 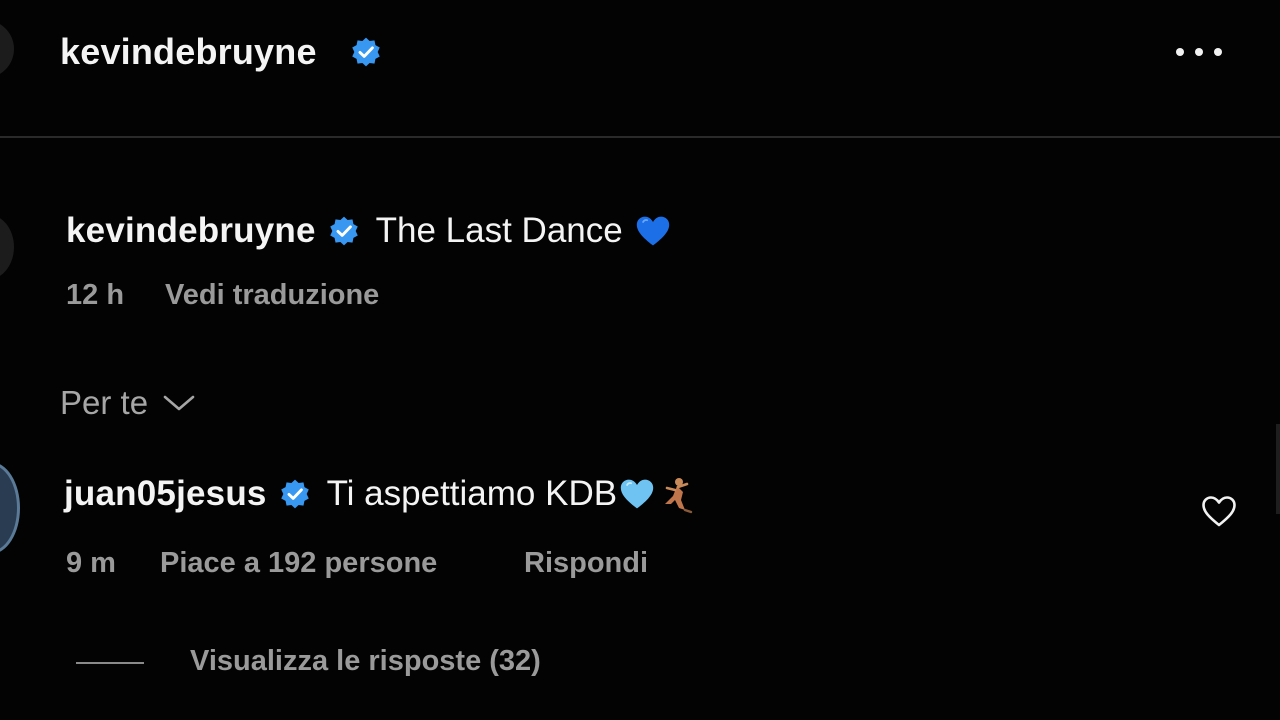 I want to click on header-divider, so click(x=640, y=137).